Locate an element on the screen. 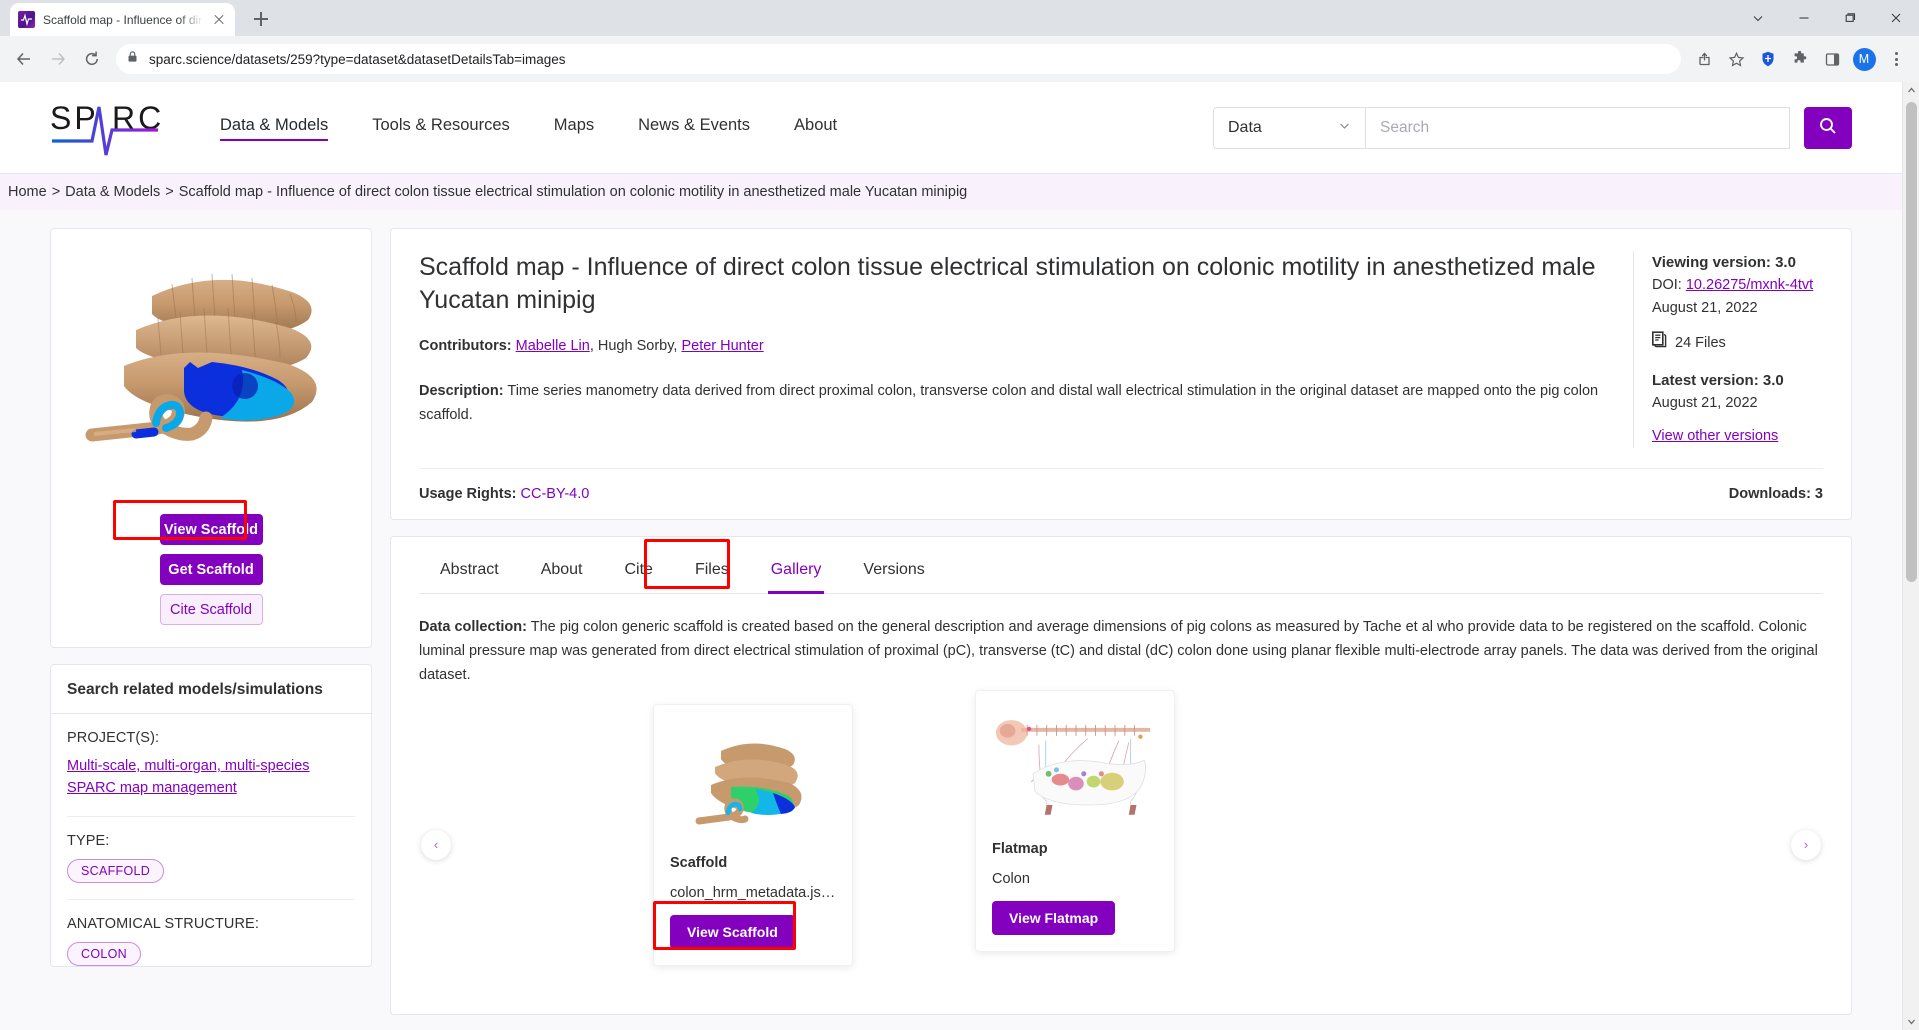  files-count: 24 Files is located at coordinates (1700, 343).